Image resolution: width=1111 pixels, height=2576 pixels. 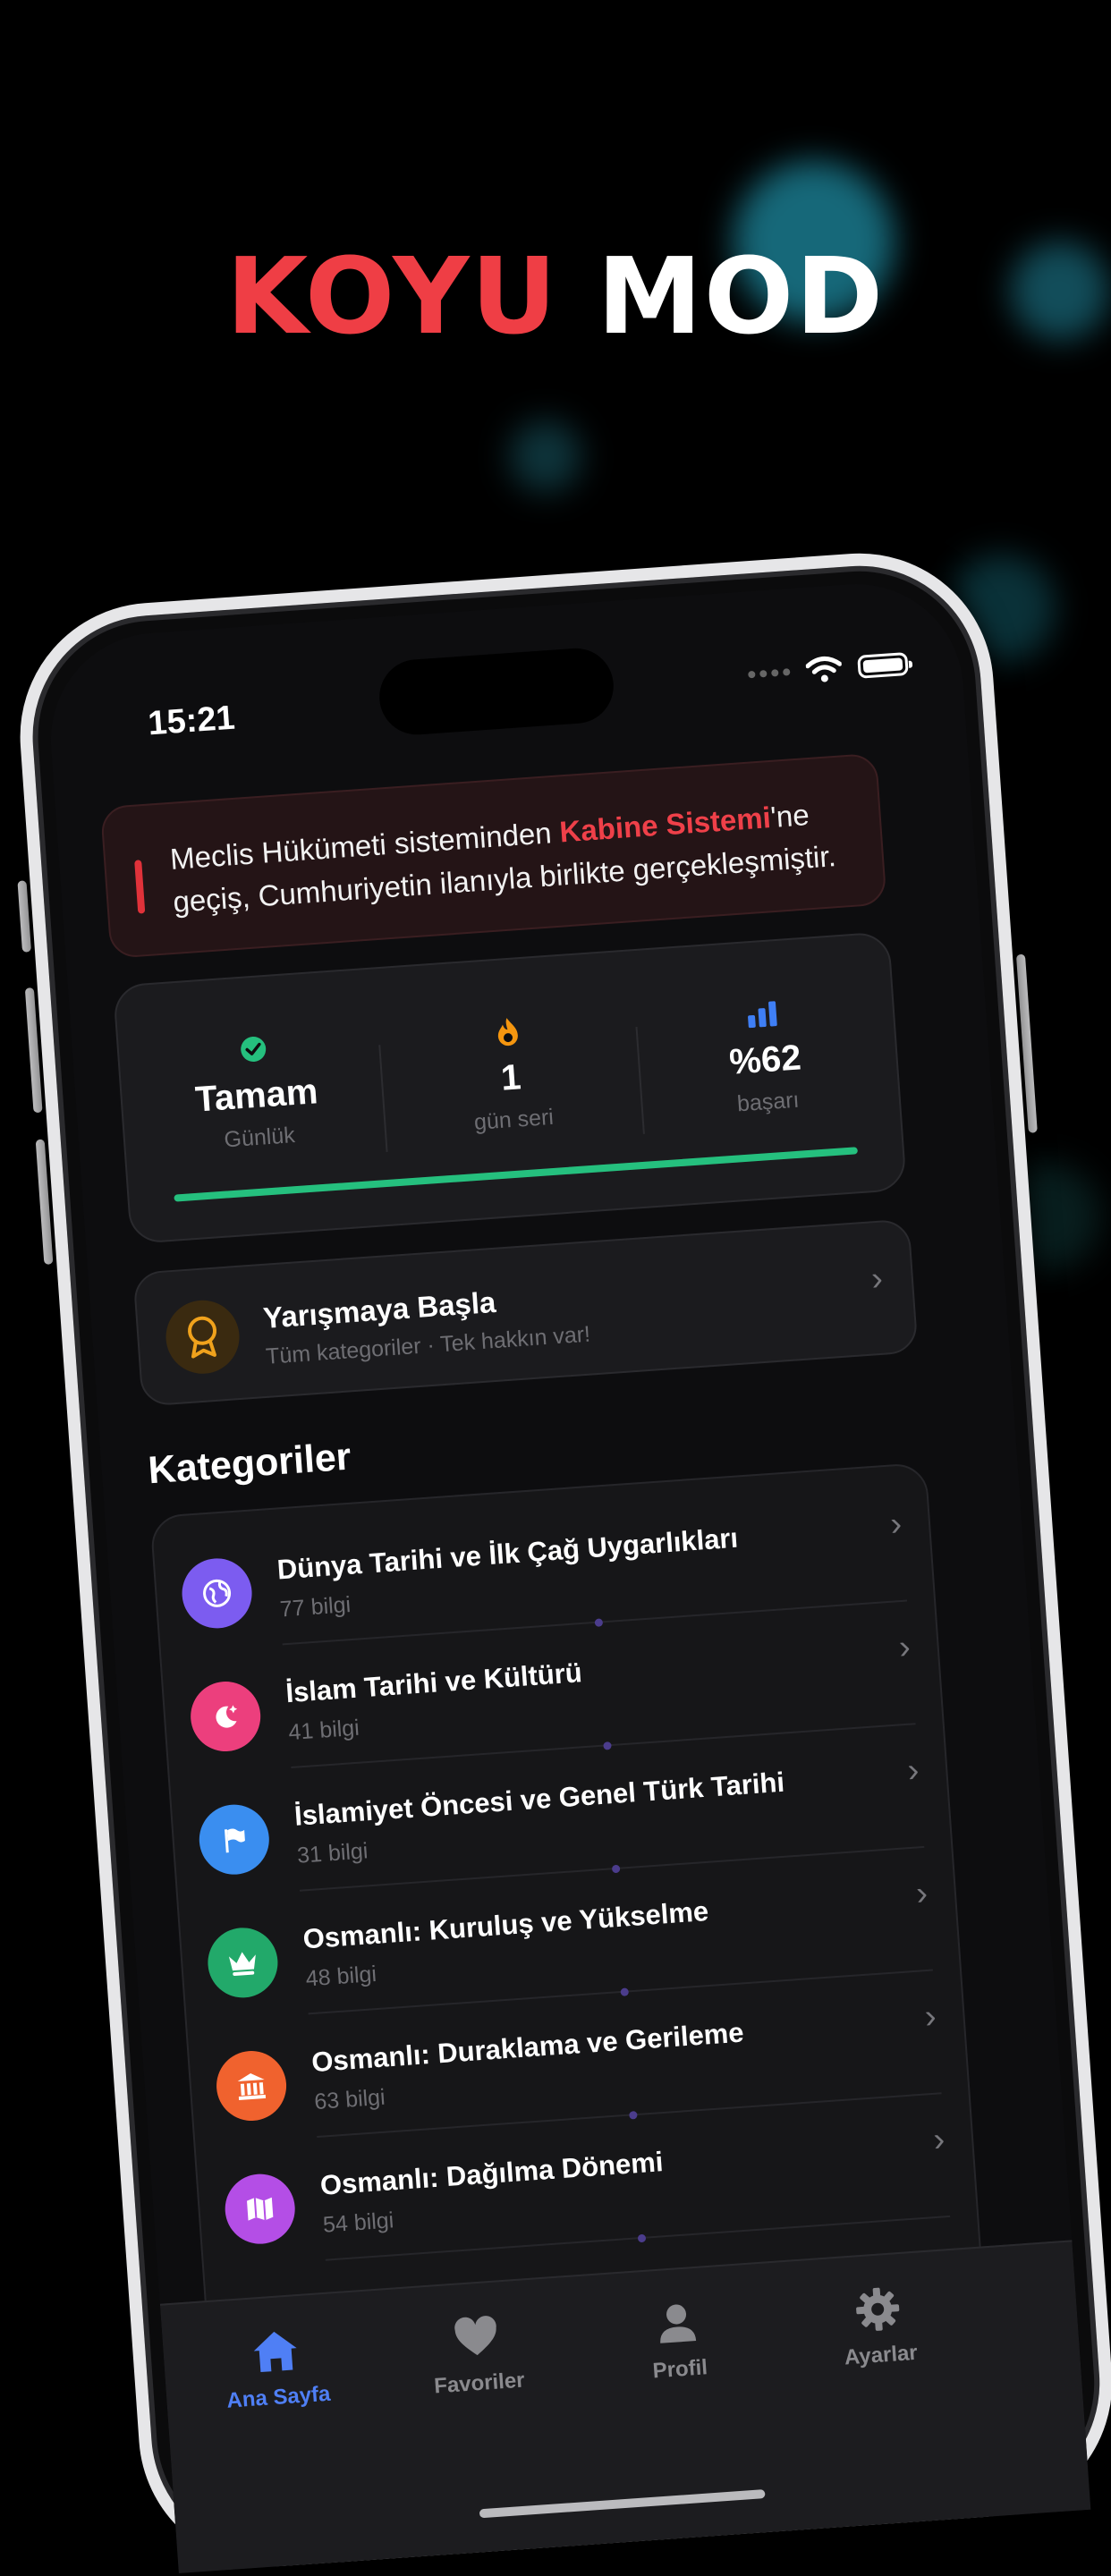 I want to click on stat-streak-label: gün seri, so click(x=514, y=1119).